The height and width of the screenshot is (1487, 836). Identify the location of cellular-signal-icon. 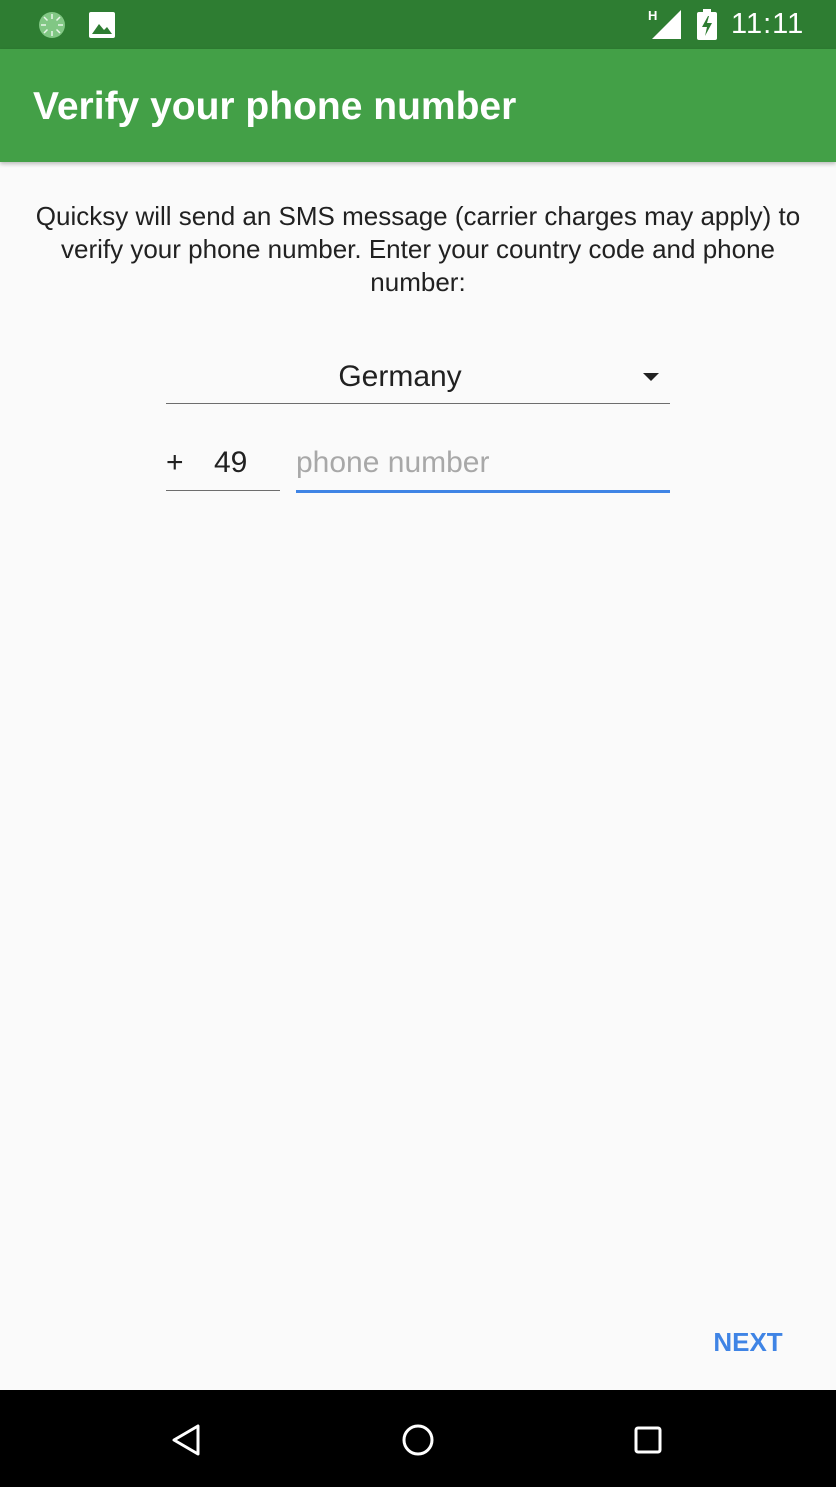
(666, 24).